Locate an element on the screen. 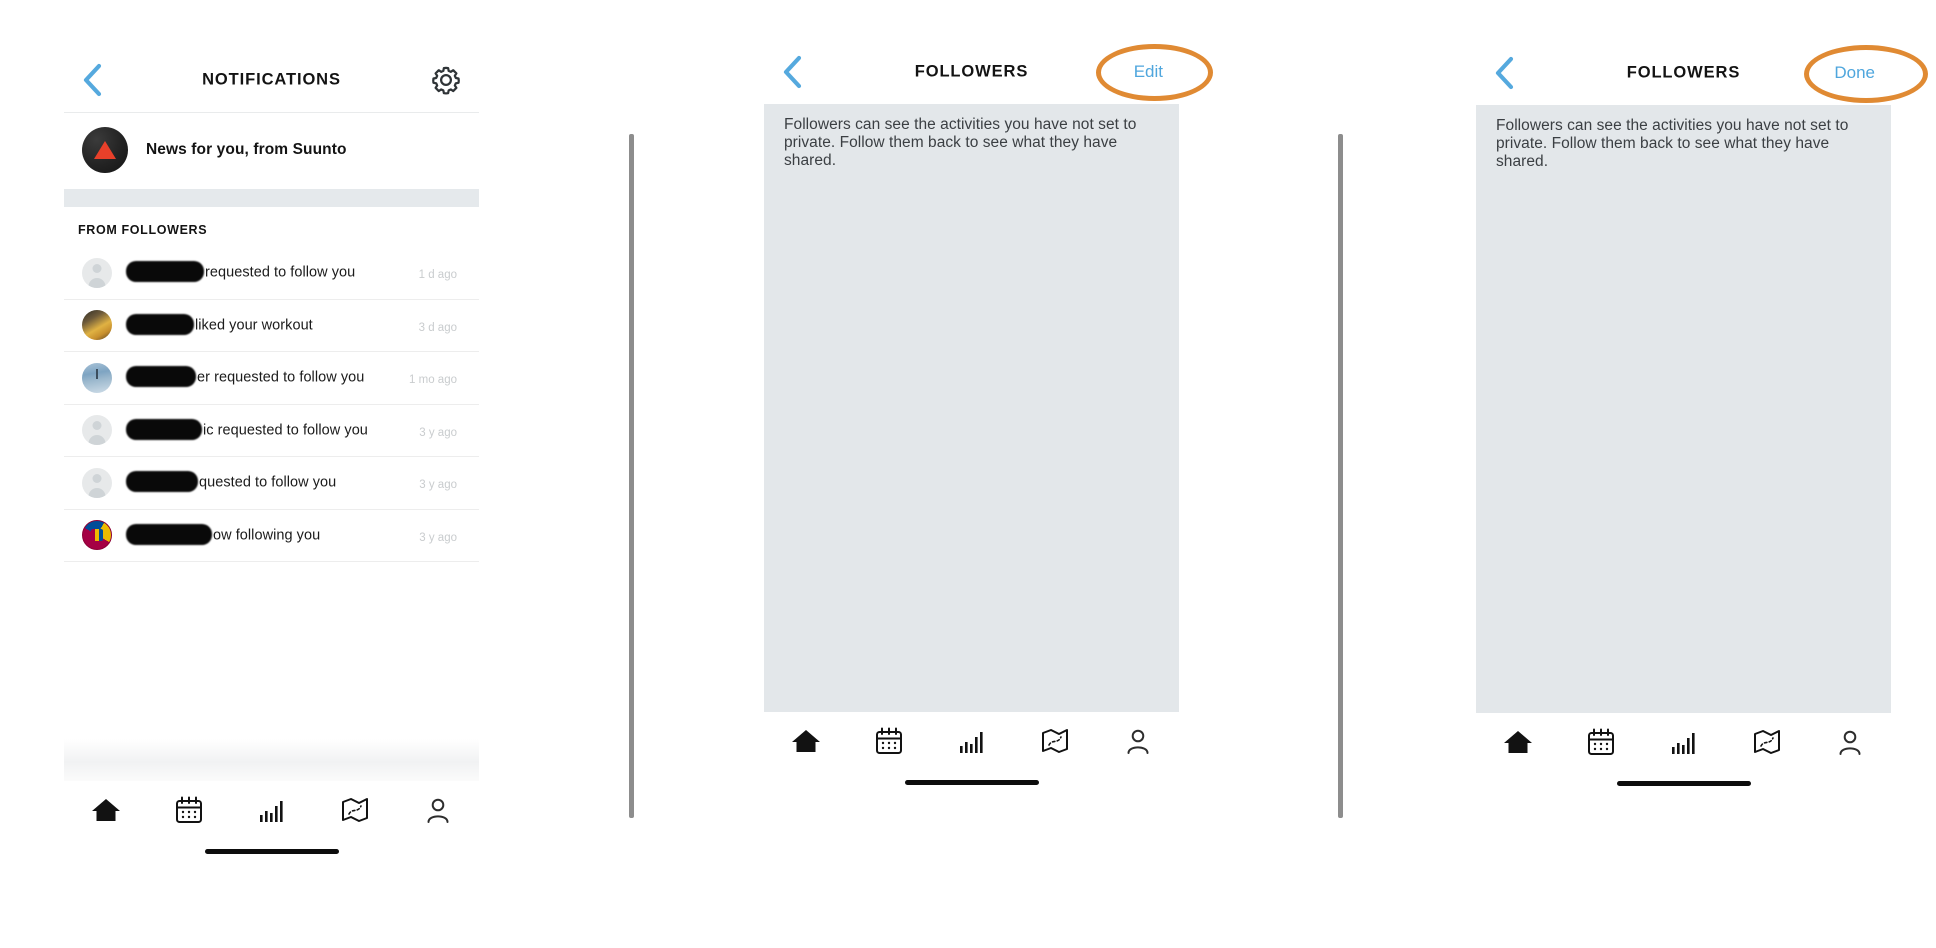 The height and width of the screenshot is (948, 1936). list-item: requested to follow you 1 d ago is located at coordinates (271, 273).